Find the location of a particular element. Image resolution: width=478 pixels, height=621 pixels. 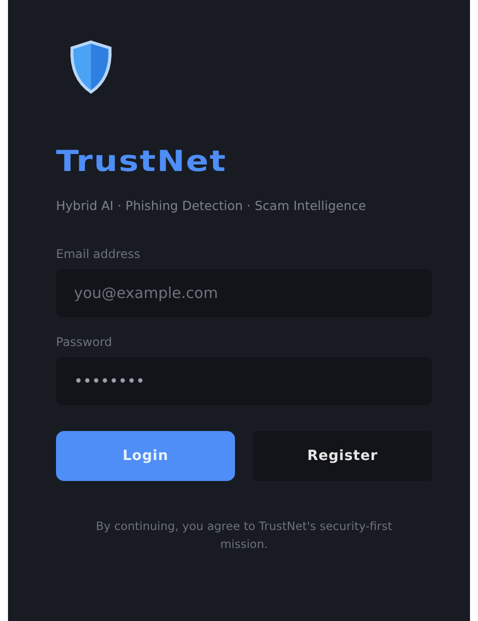

footer-note: By continuing, you agree to TrustNet's security-first mission. is located at coordinates (244, 536).